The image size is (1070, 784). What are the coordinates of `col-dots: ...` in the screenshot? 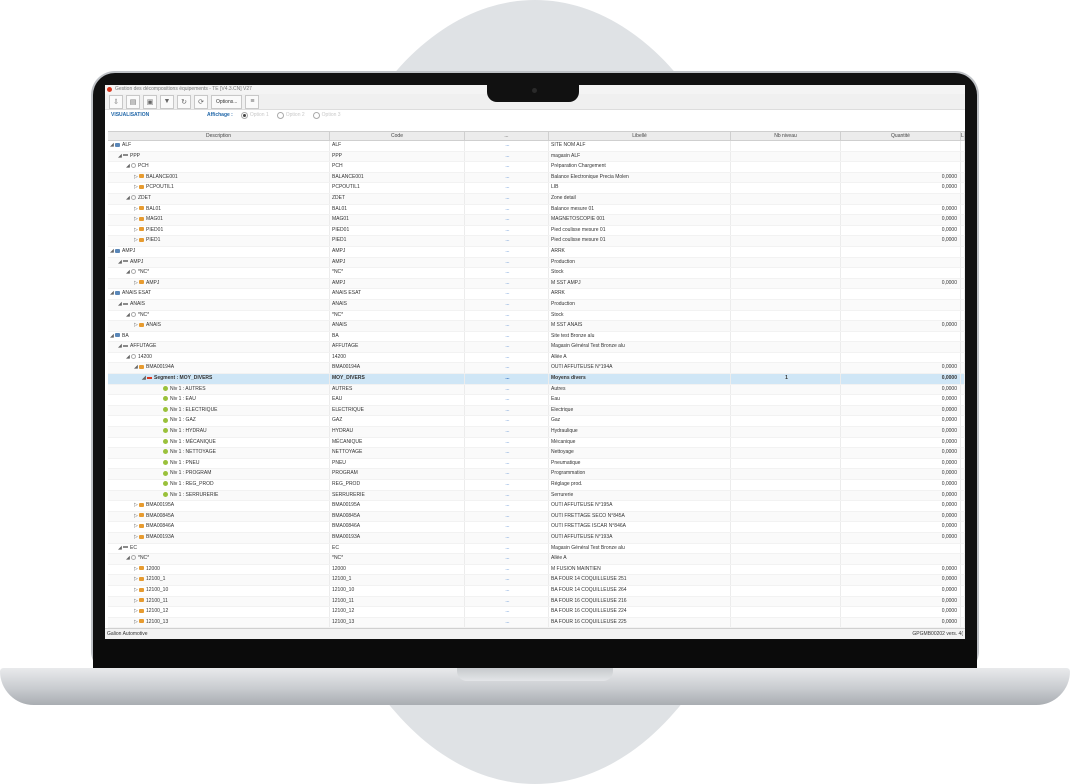 It's located at (507, 136).